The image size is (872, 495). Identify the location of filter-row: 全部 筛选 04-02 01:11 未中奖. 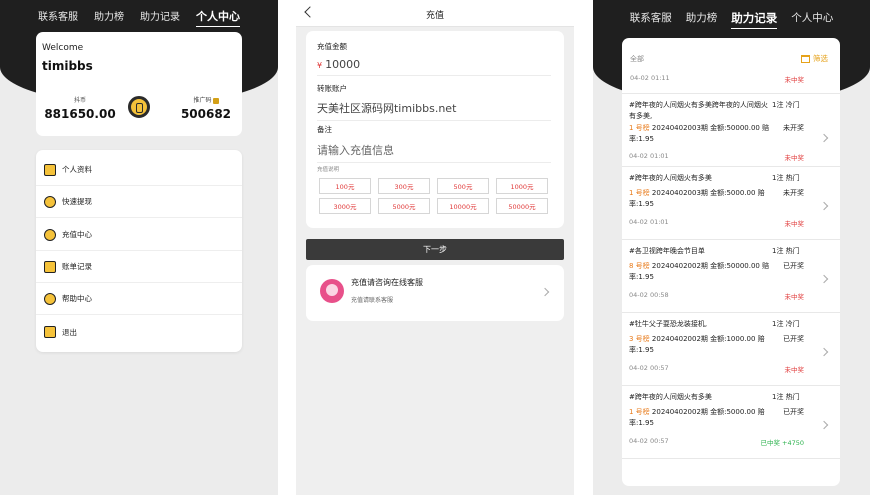
(731, 66).